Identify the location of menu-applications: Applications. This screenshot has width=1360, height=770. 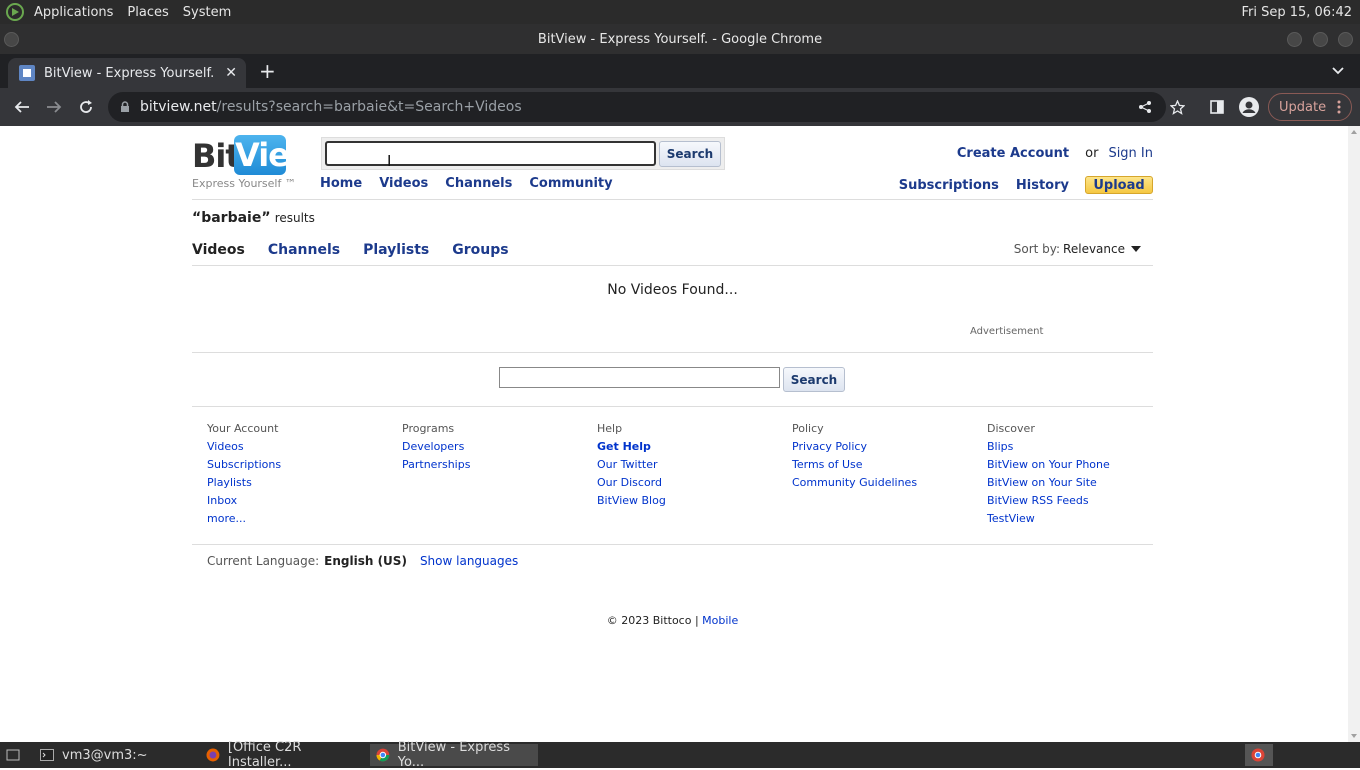
(73, 12).